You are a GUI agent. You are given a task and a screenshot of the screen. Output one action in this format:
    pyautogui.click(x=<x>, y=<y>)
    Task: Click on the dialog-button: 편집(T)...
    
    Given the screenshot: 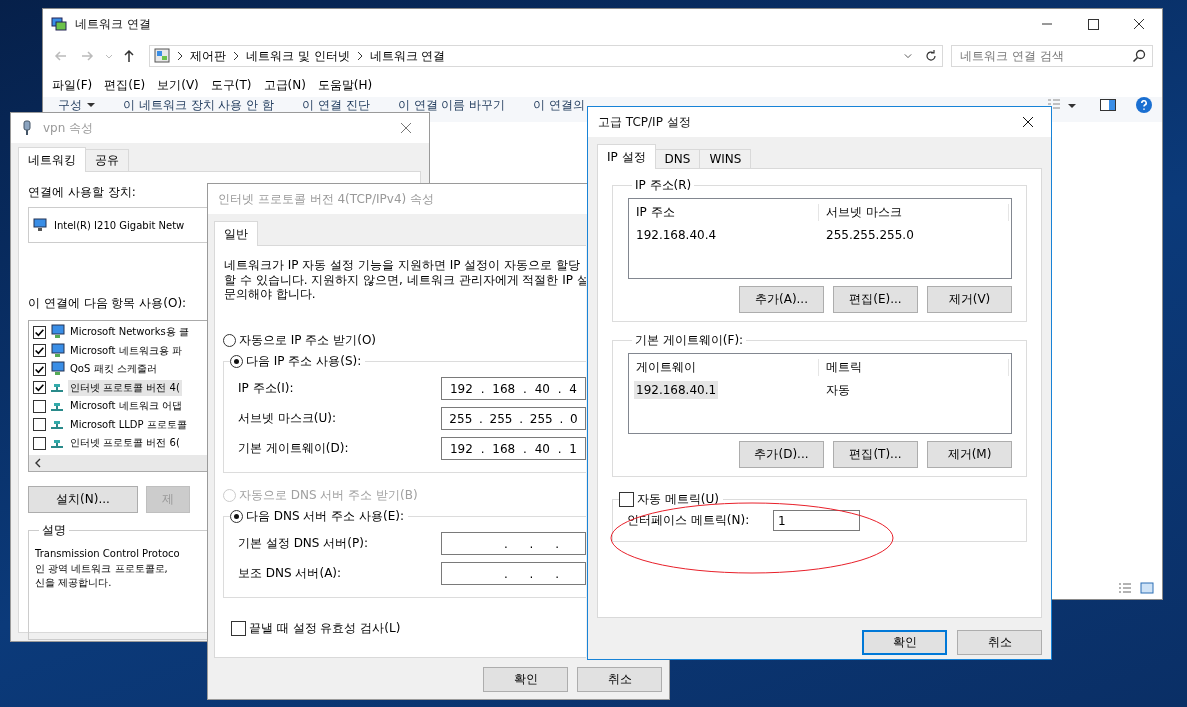 What is the action you would take?
    pyautogui.click(x=875, y=454)
    